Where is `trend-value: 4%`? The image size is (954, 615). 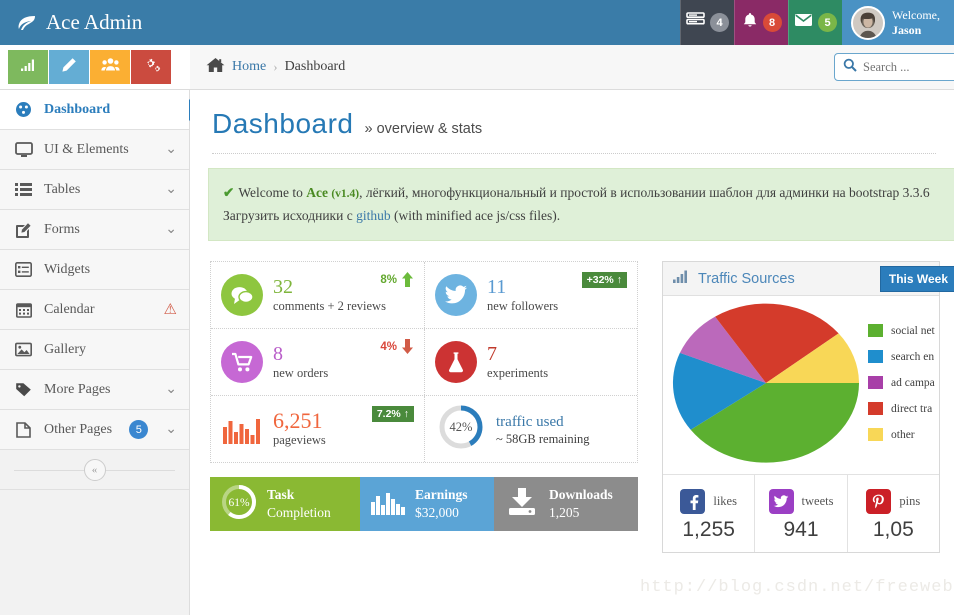
trend-value: 4% is located at coordinates (388, 346).